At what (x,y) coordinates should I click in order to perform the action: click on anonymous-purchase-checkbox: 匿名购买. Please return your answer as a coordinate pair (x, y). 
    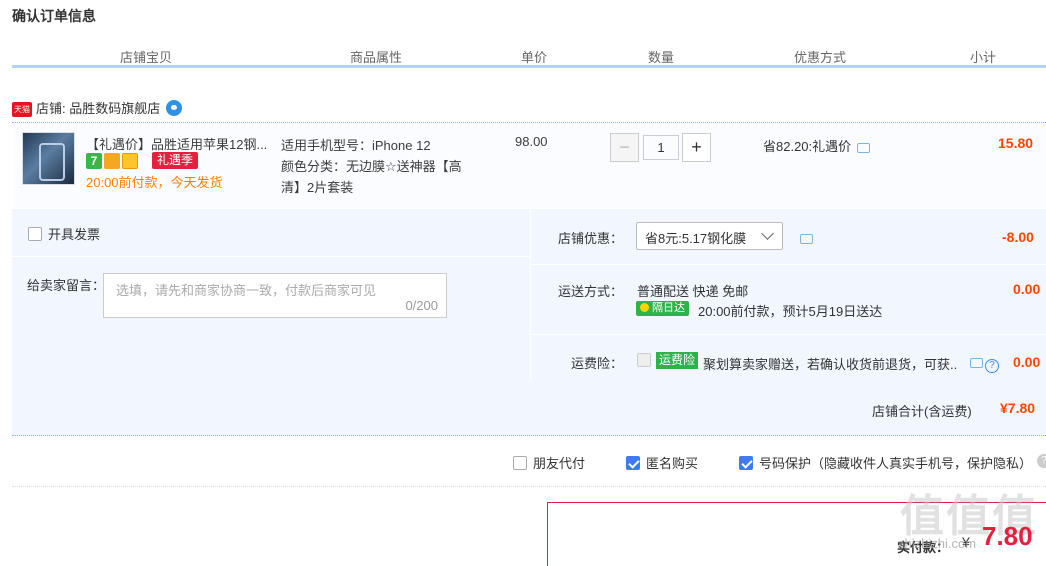
    Looking at the image, I should click on (662, 462).